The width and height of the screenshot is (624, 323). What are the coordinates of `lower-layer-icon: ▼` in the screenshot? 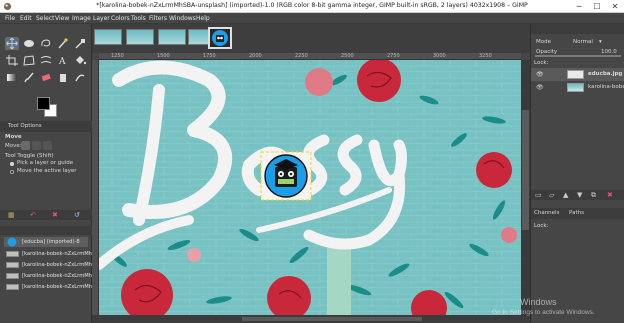 It's located at (579, 195).